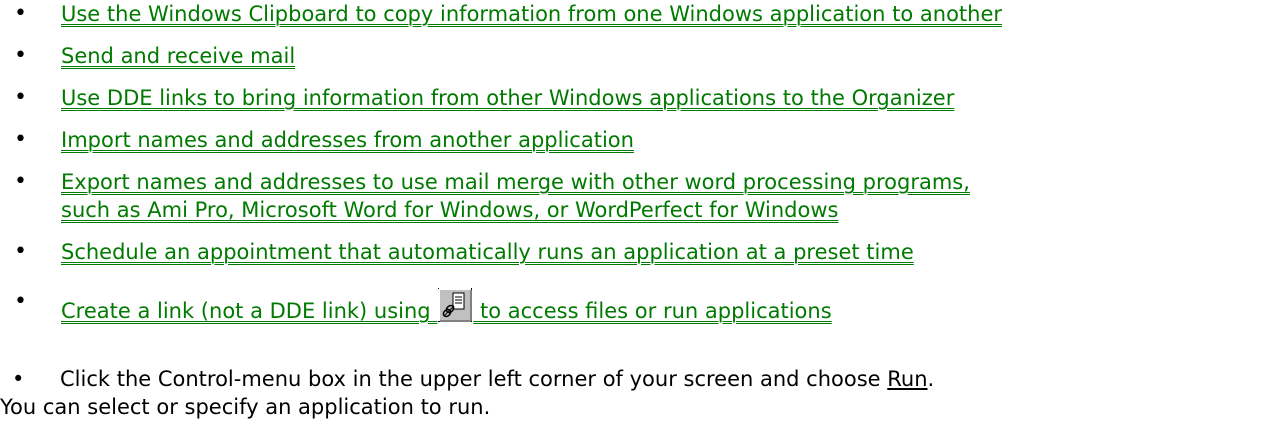 Image resolution: width=1266 pixels, height=433 pixels. Describe the element at coordinates (652, 311) in the screenshot. I see `create-link-topic-link-tail: to access files or run applications` at that location.